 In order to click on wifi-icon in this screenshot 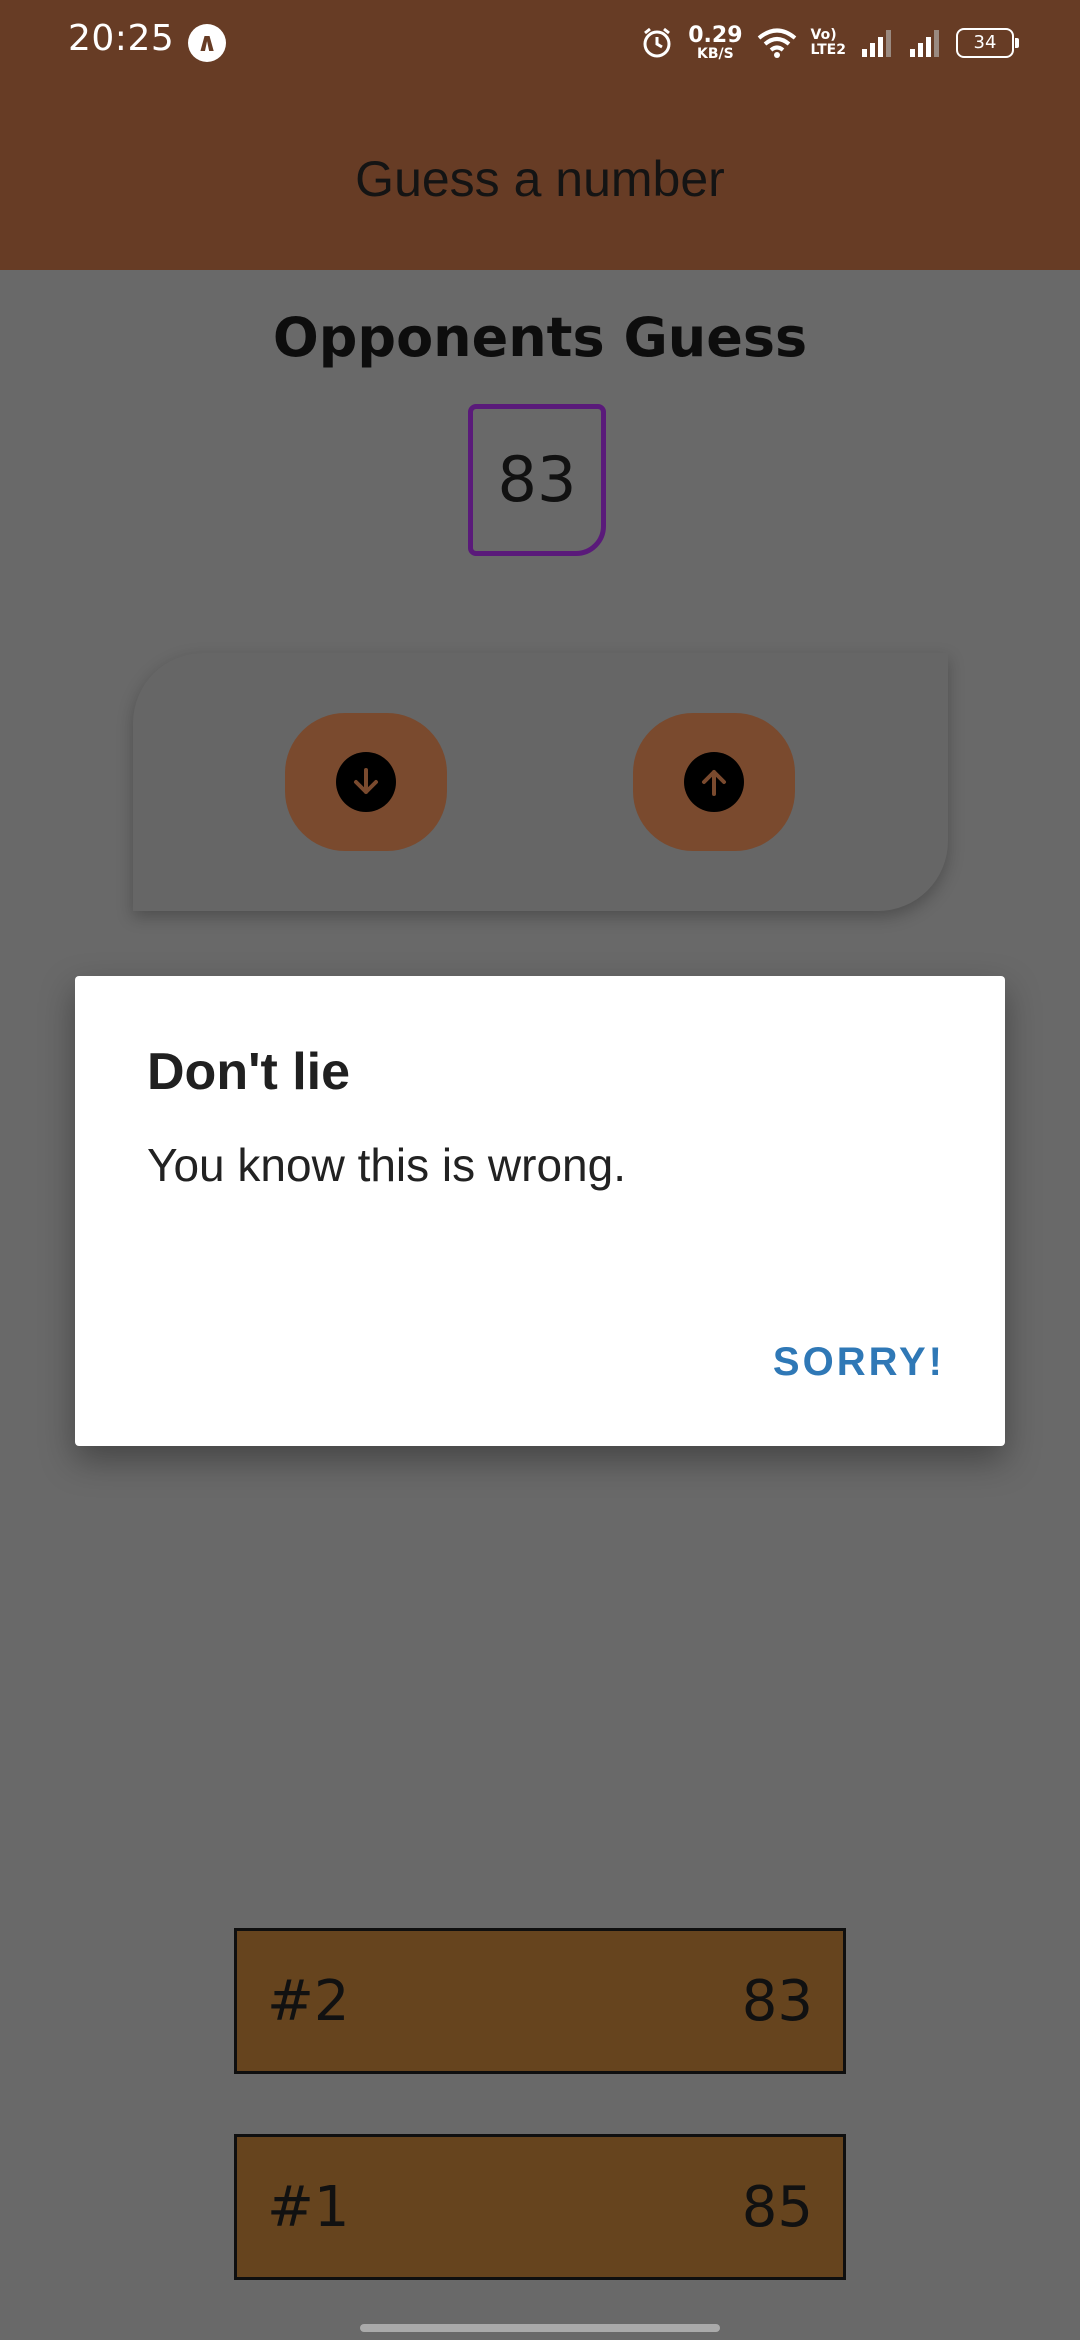, I will do `click(776, 43)`.